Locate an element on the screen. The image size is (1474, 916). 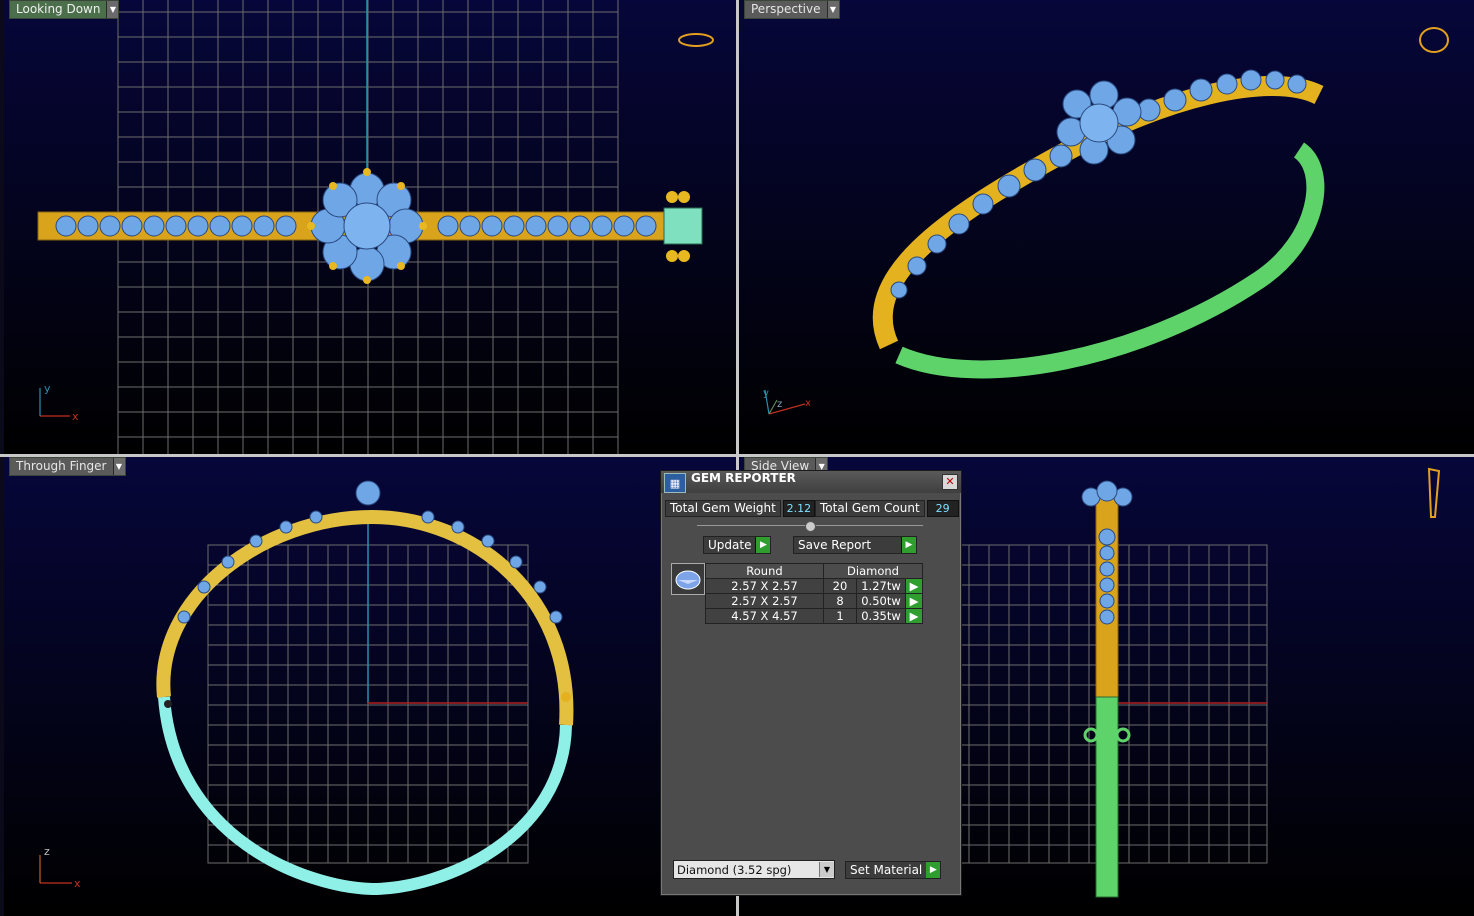
gem-weight: 1.27tw is located at coordinates (881, 586).